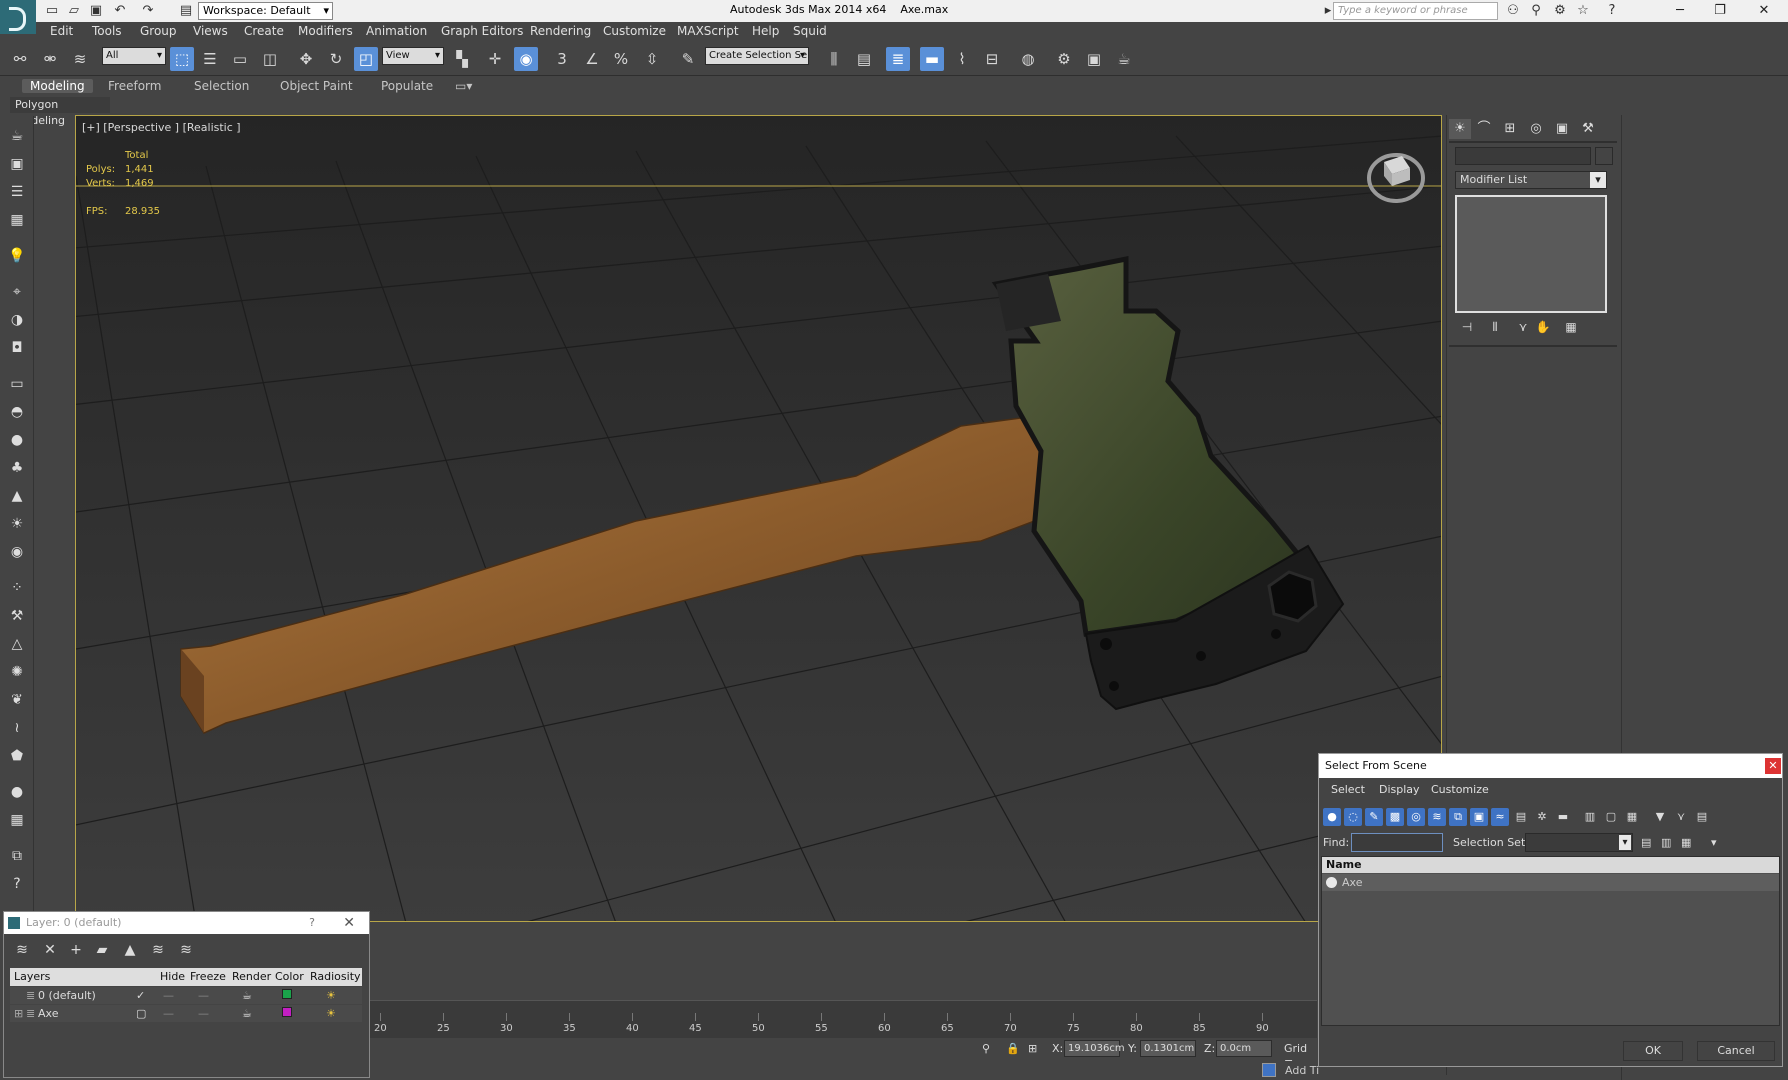 The width and height of the screenshot is (1788, 1080). Describe the element at coordinates (186, 995) in the screenshot. I see `table-row: ≣ 0 (default) ✓ — — ☕ ☀` at that location.